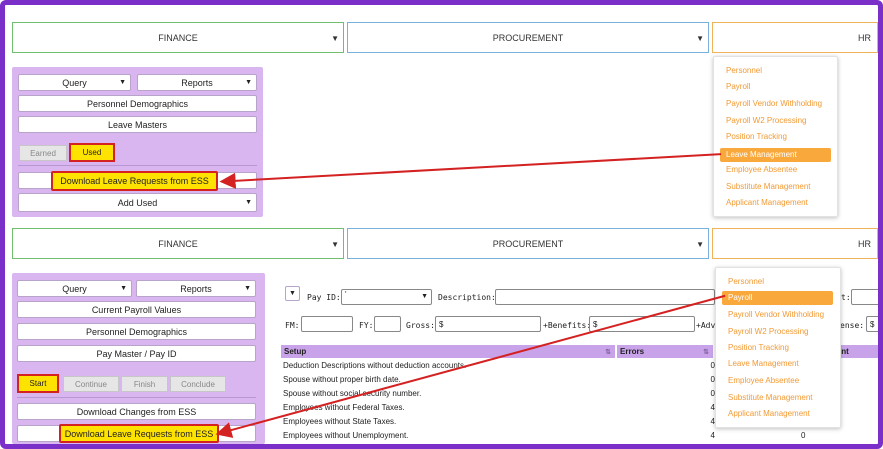 The width and height of the screenshot is (883, 449). I want to click on tab-used-label: Used, so click(92, 152).